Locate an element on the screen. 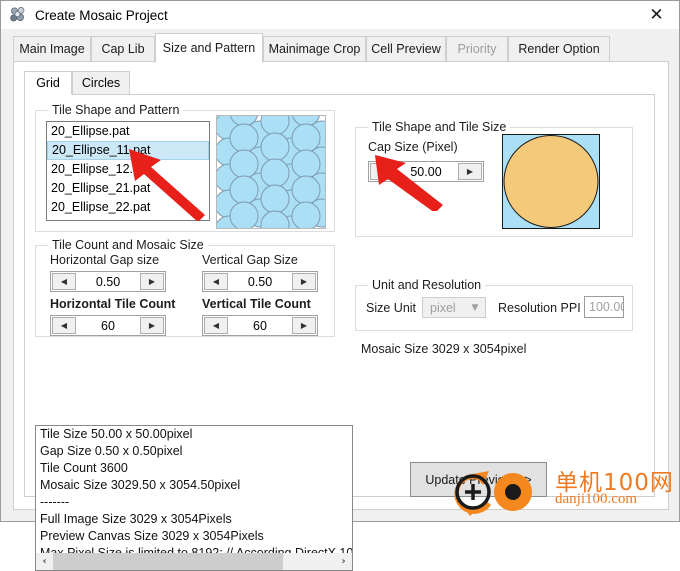 This screenshot has width=680, height=571. tab-priority: Priority is located at coordinates (477, 49).